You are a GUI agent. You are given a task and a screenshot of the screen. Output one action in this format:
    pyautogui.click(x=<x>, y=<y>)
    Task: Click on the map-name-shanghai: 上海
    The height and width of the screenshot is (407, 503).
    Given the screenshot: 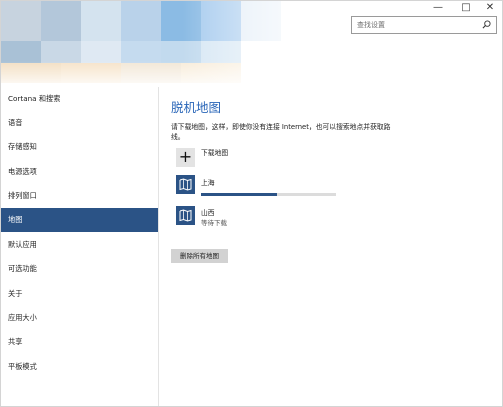 What is the action you would take?
    pyautogui.click(x=208, y=183)
    